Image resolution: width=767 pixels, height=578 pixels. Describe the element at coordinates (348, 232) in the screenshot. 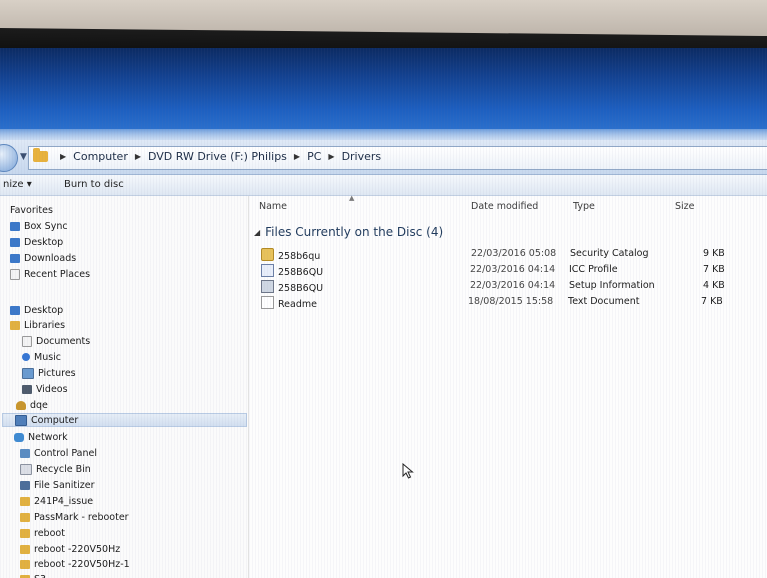

I see `group-header: ◢ Files Currently on the Disc (4)` at that location.